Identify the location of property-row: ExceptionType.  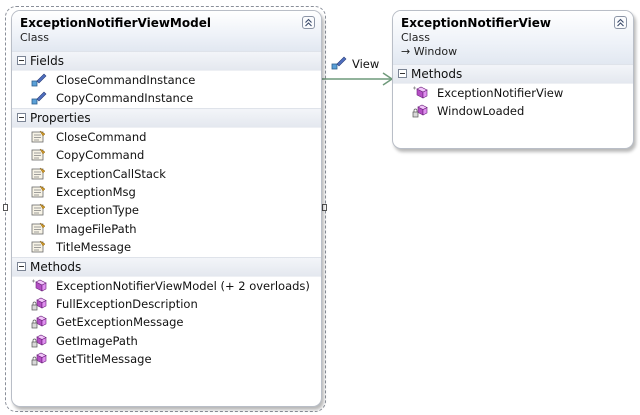
(166, 210).